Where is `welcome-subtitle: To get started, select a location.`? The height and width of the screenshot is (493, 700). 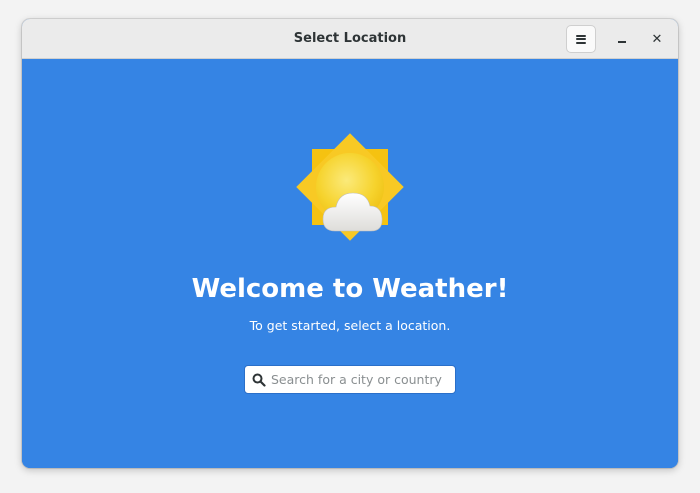
welcome-subtitle: To get started, select a location. is located at coordinates (350, 325).